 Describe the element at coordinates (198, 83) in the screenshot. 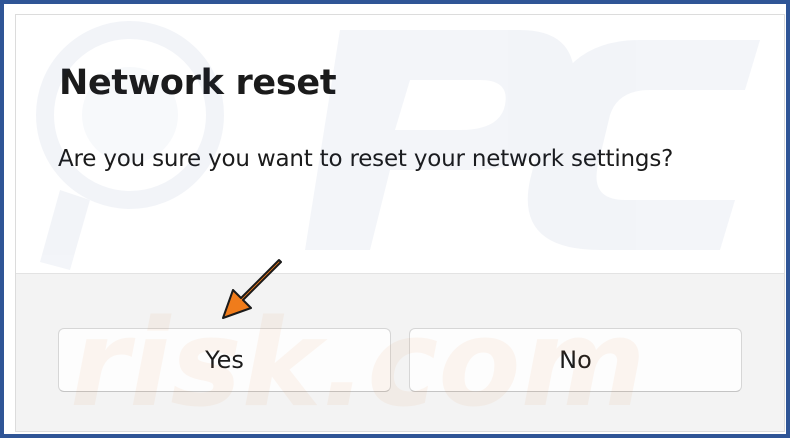

I see `dialog-title: Network reset` at that location.